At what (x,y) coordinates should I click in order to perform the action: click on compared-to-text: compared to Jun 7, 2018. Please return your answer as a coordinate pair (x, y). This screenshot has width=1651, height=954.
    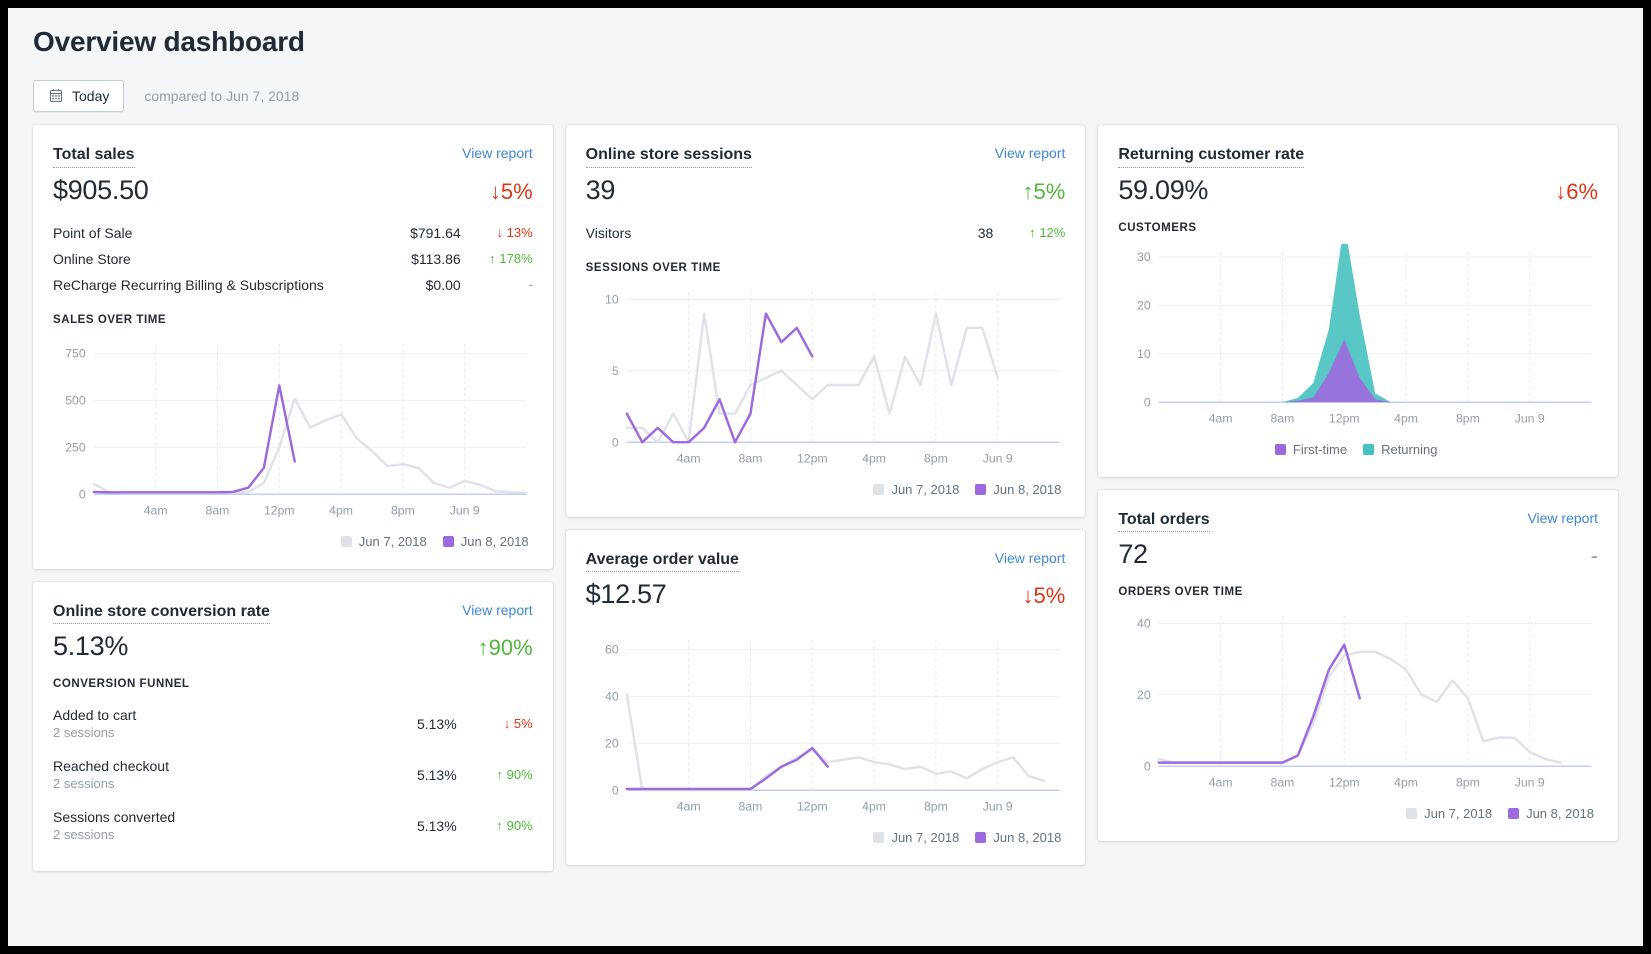
    Looking at the image, I should click on (222, 96).